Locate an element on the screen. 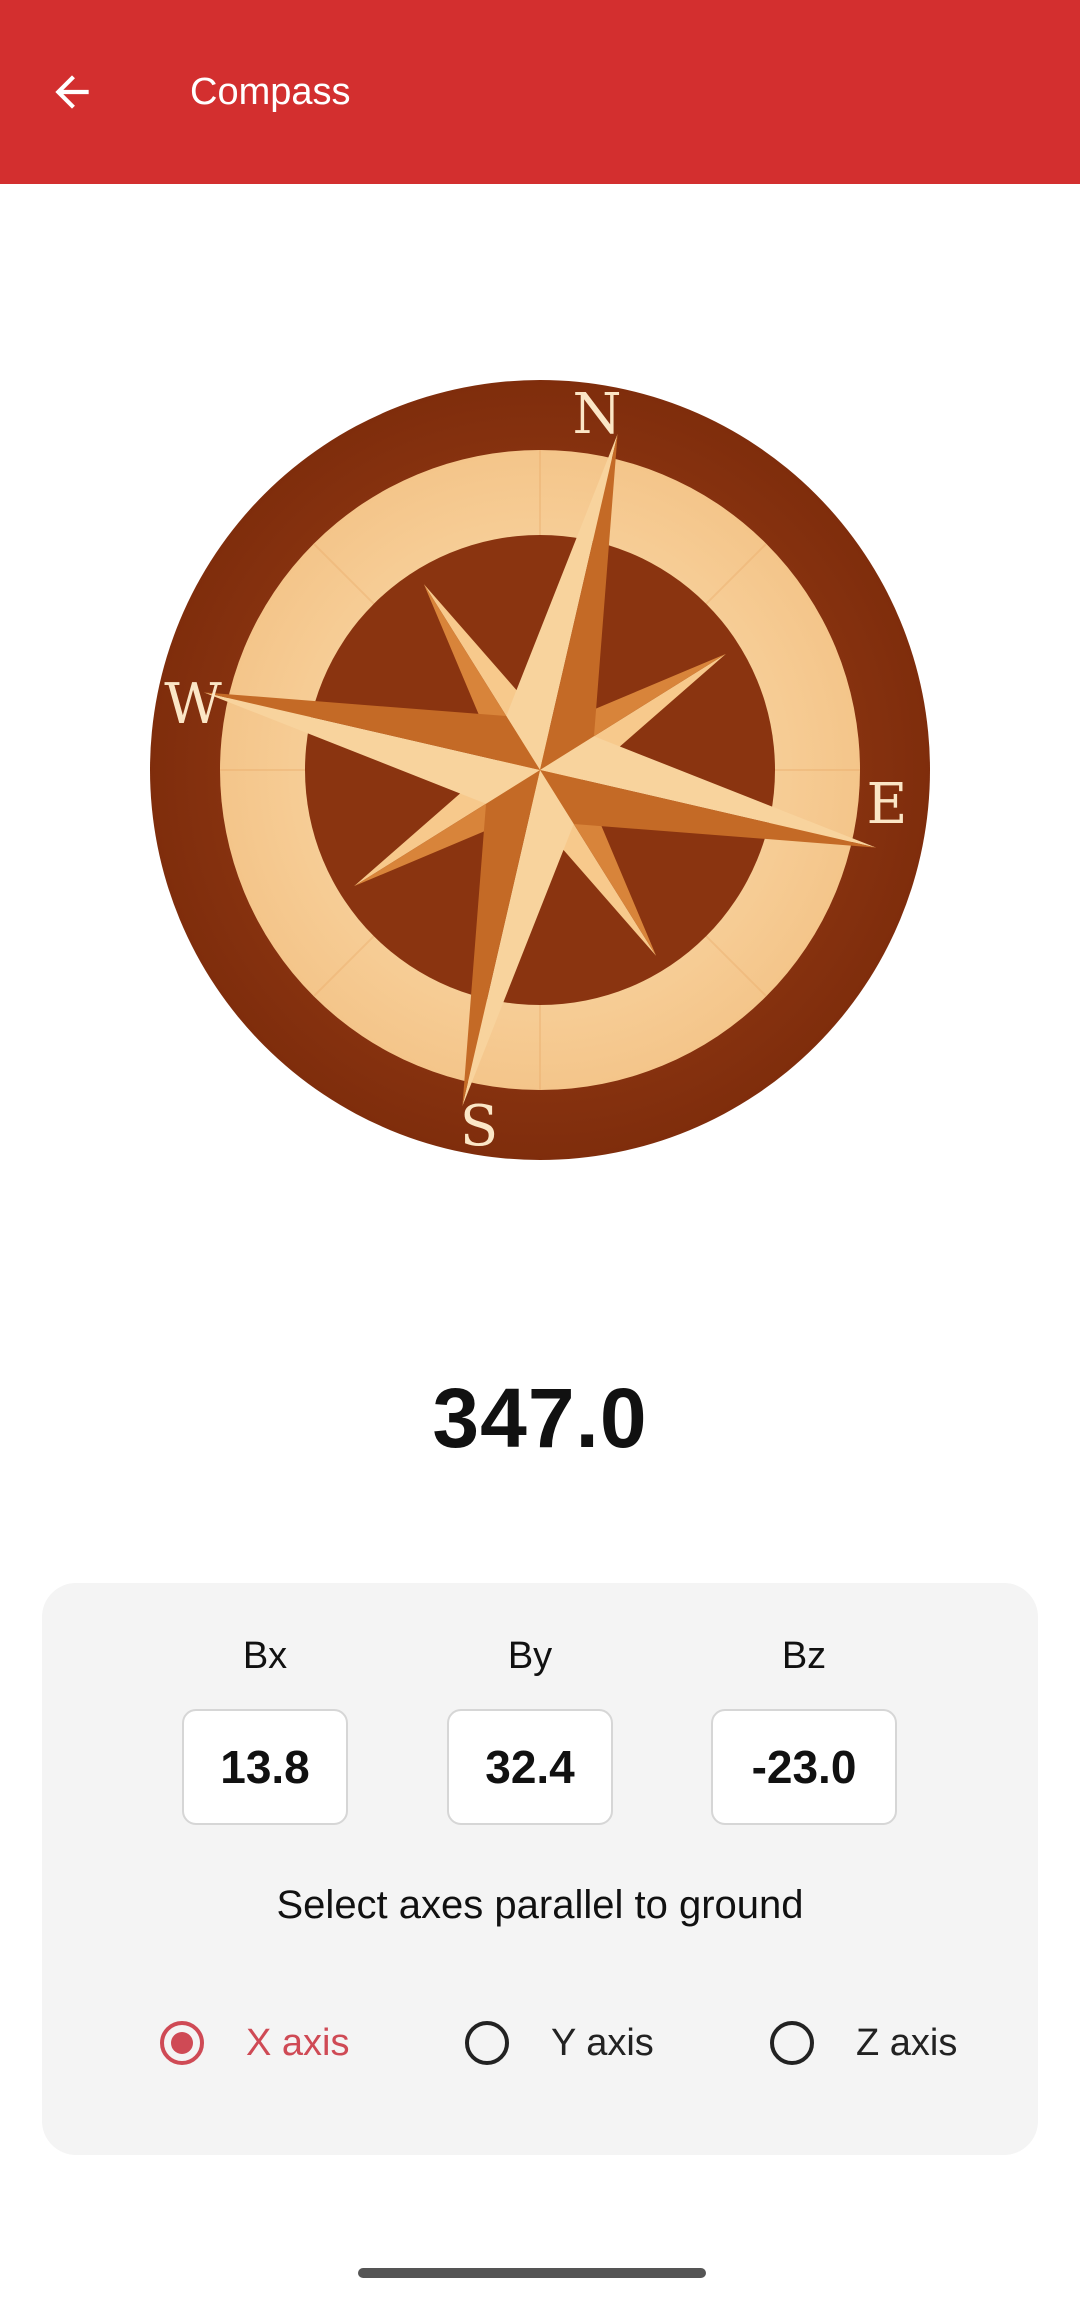 The width and height of the screenshot is (1080, 2302). compass-north-label: N is located at coordinates (597, 414).